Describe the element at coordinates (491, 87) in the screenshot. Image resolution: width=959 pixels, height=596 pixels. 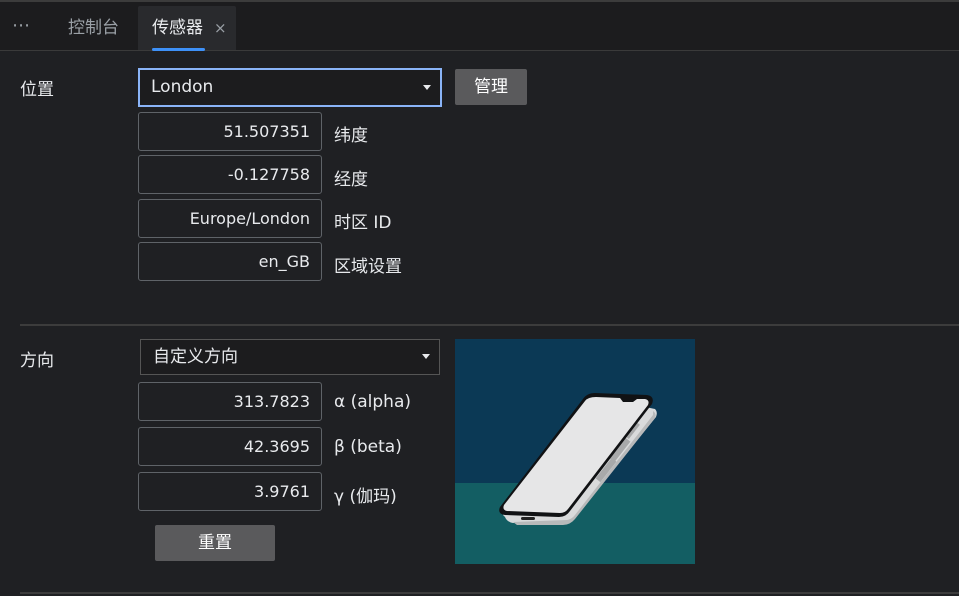
I see `manage-button: 管理` at that location.